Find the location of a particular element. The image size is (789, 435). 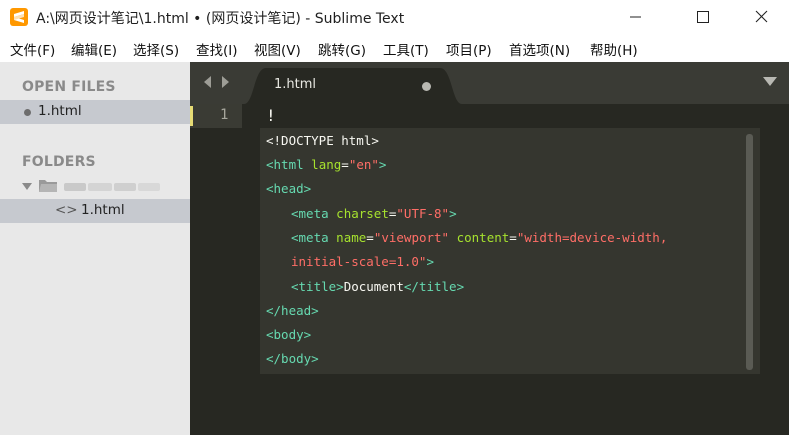

completion-line: initial-scale=1.0"> is located at coordinates (350, 261).